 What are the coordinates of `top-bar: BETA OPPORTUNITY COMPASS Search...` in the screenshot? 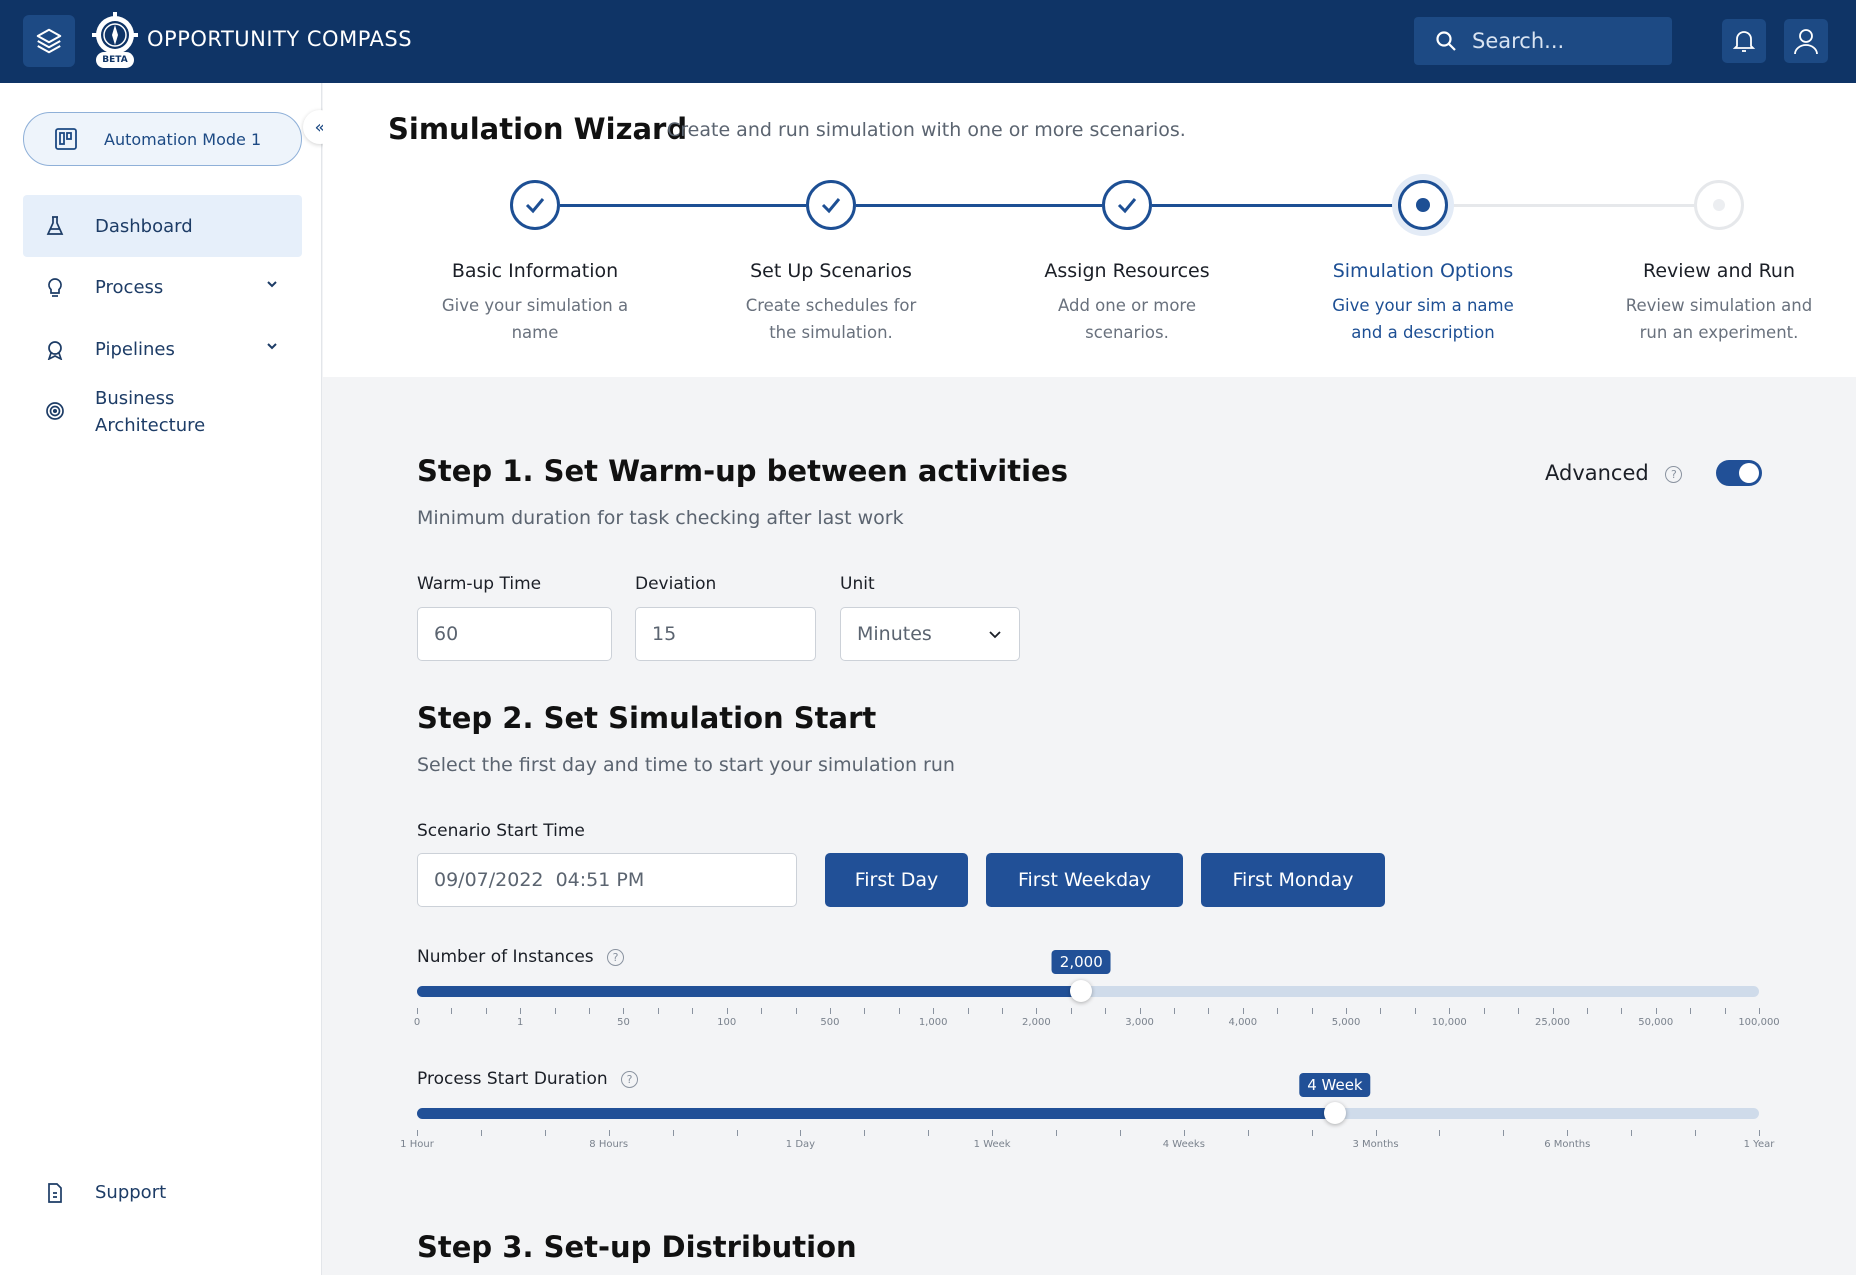 It's located at (928, 41).